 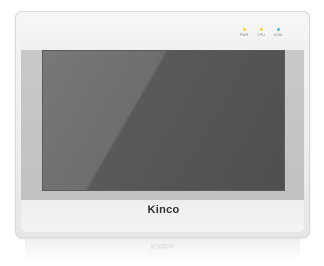 What do you see at coordinates (244, 35) in the screenshot?
I see `pwr-label: PWR` at bounding box center [244, 35].